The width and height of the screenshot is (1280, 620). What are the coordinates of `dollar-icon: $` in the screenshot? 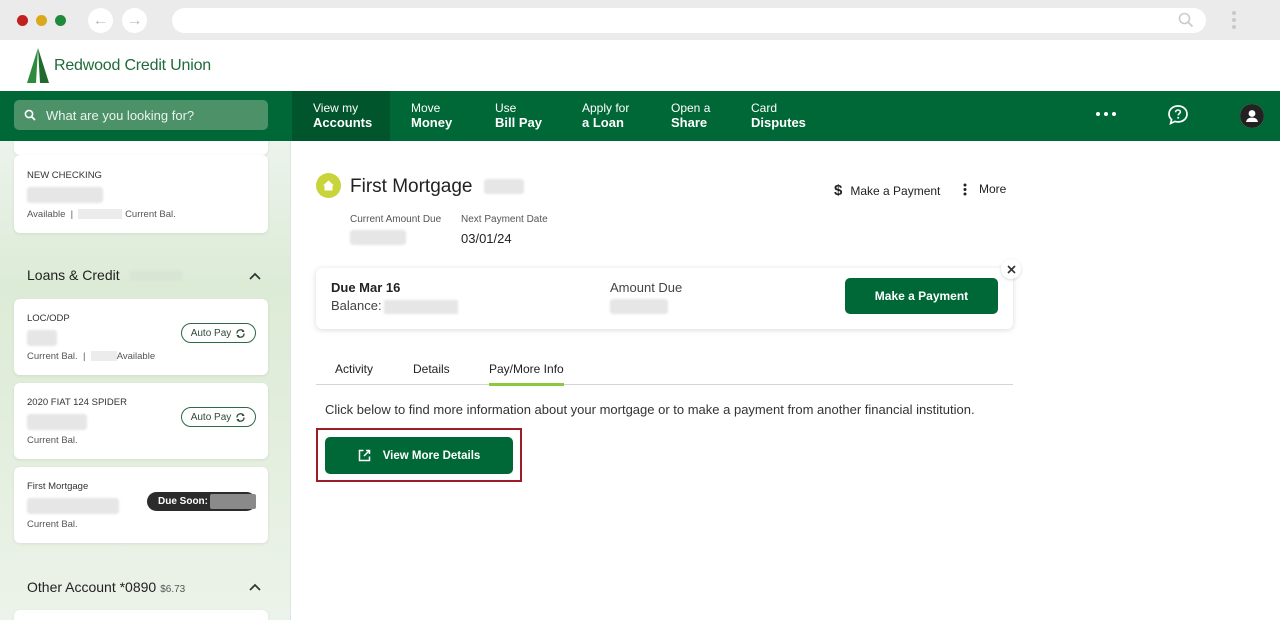 It's located at (838, 190).